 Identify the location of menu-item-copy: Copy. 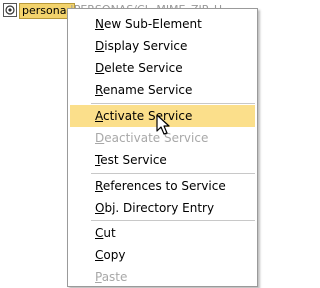
(162, 255).